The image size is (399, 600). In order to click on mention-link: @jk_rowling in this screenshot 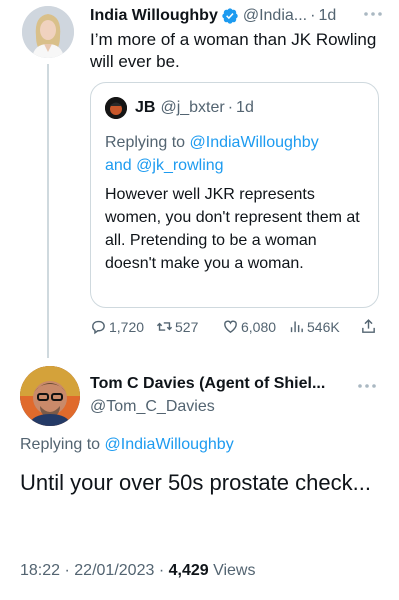, I will do `click(179, 165)`.